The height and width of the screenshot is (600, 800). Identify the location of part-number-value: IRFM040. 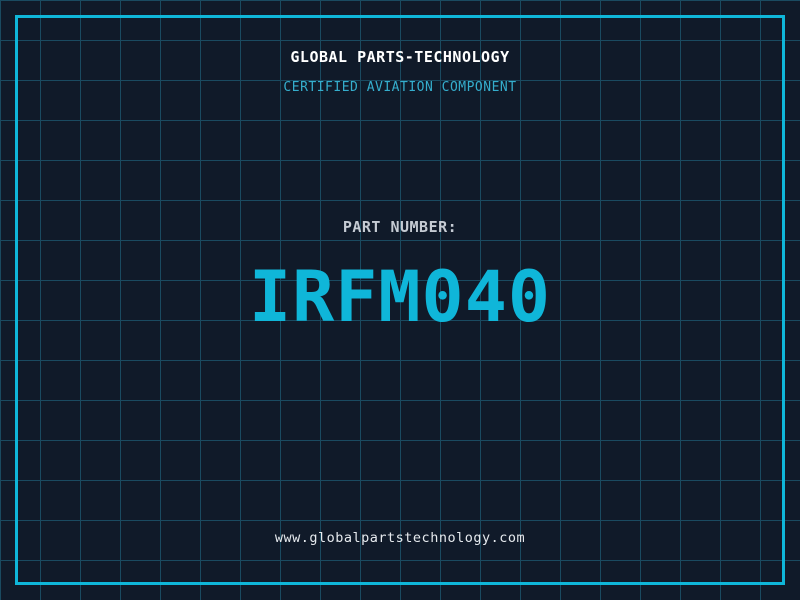
(399, 297).